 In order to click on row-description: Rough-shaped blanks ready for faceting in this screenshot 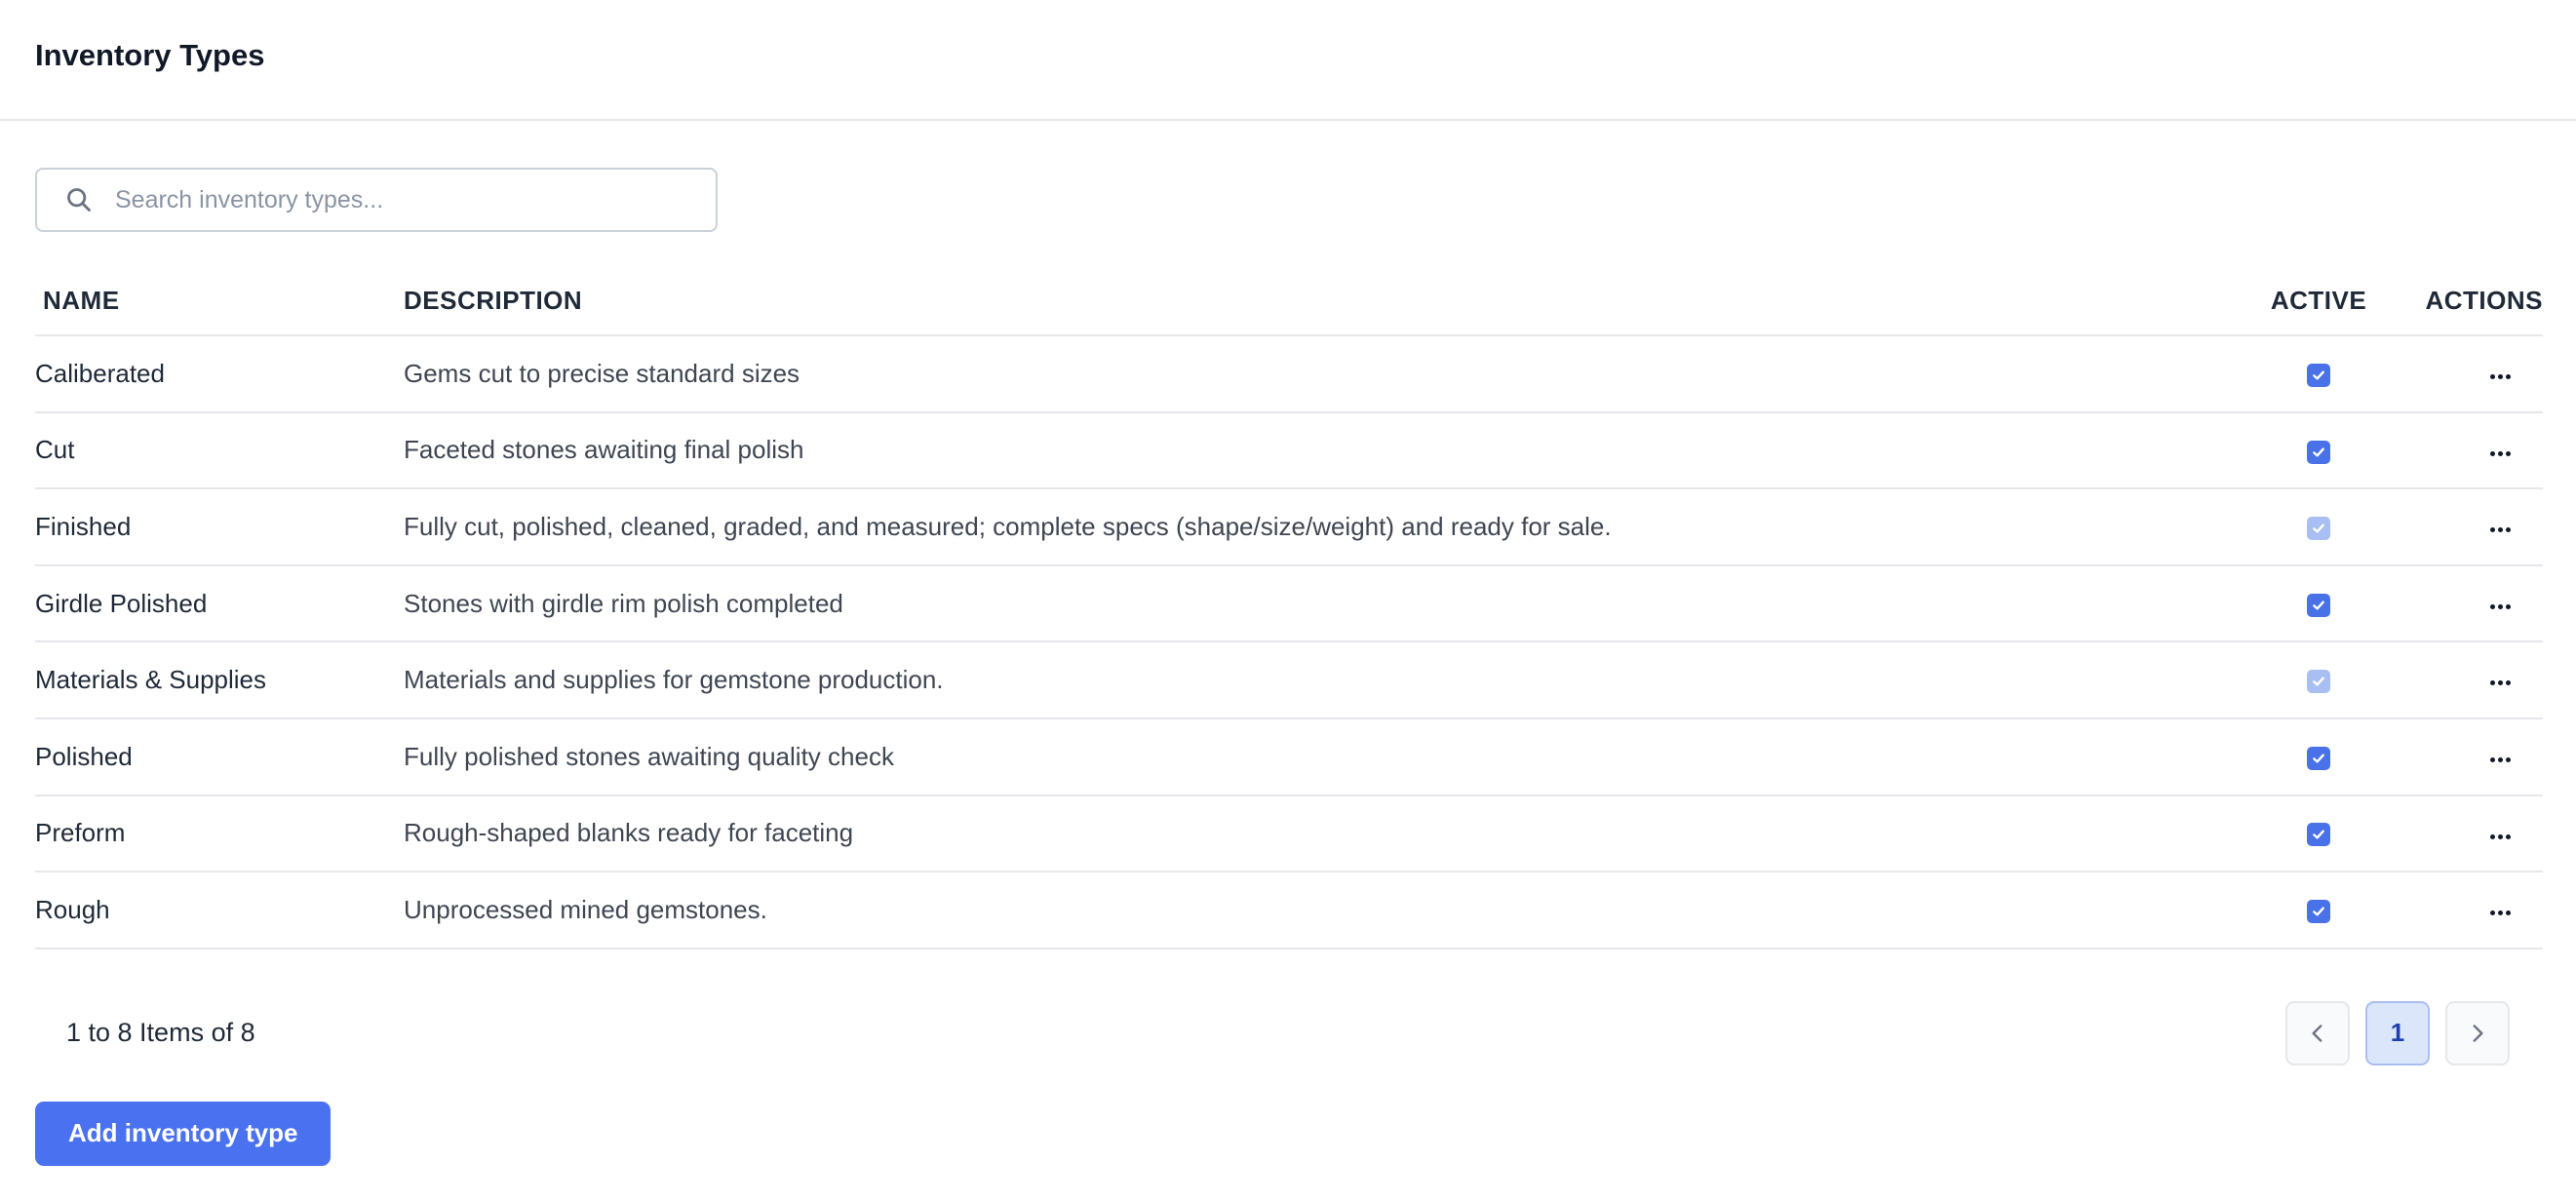, I will do `click(1317, 833)`.